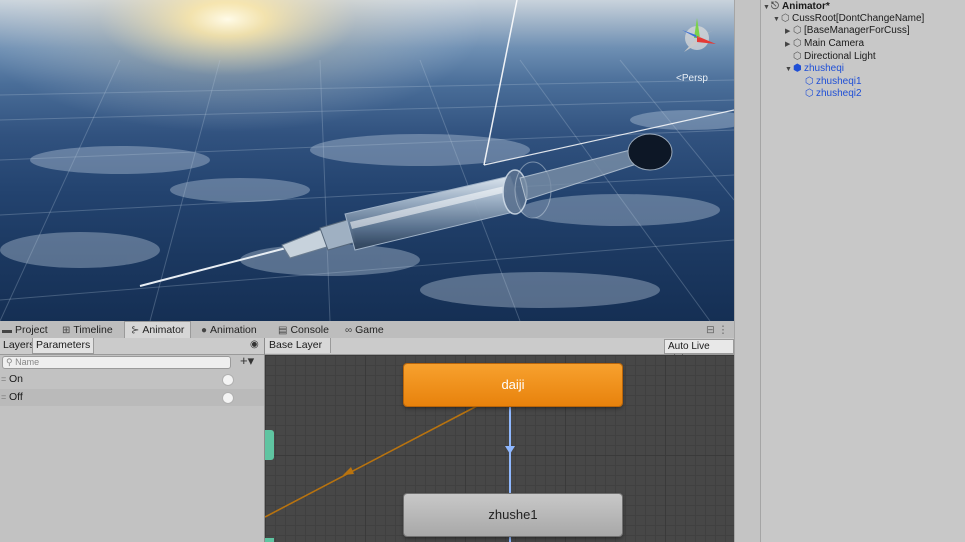 The height and width of the screenshot is (542, 965). What do you see at coordinates (513, 385) in the screenshot?
I see `state-daiji: daiji` at bounding box center [513, 385].